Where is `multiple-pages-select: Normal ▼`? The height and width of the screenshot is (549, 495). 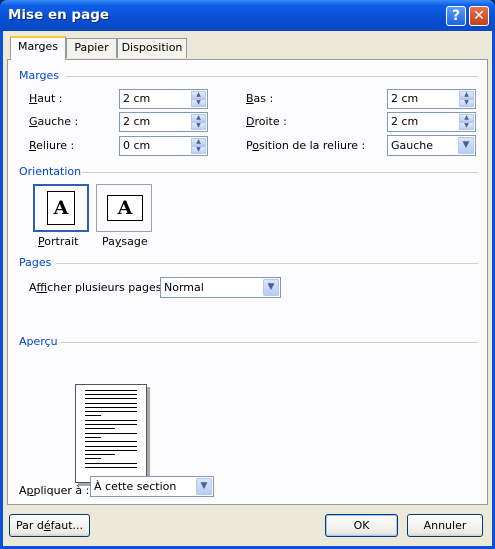 multiple-pages-select: Normal ▼ is located at coordinates (220, 287).